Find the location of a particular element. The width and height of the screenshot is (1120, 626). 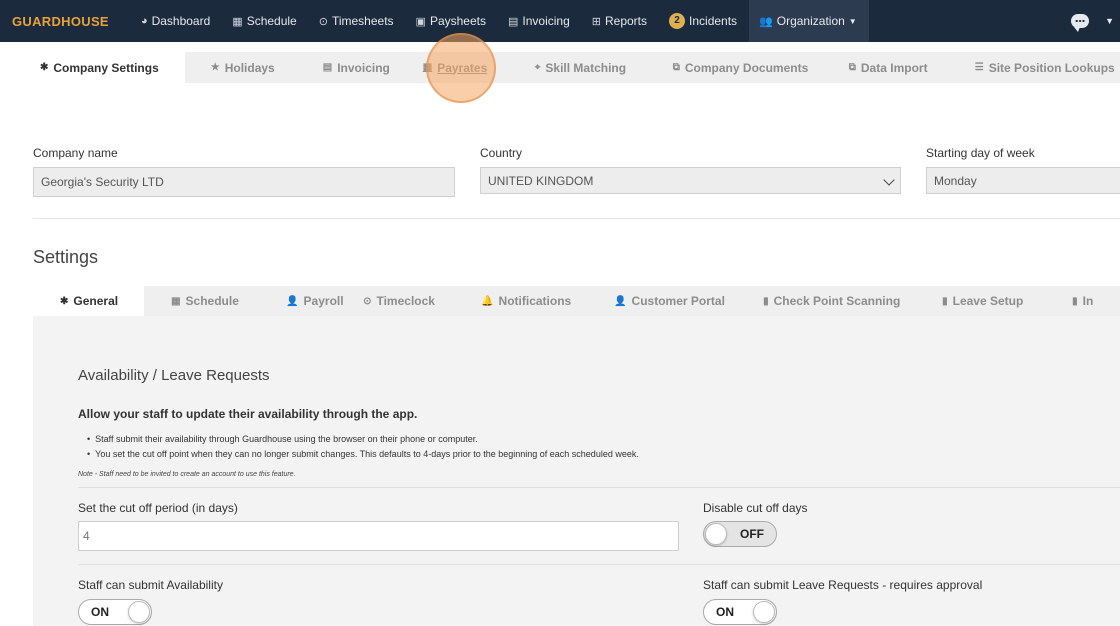

nav-dashboard: ◕ Dashboard is located at coordinates (176, 21).